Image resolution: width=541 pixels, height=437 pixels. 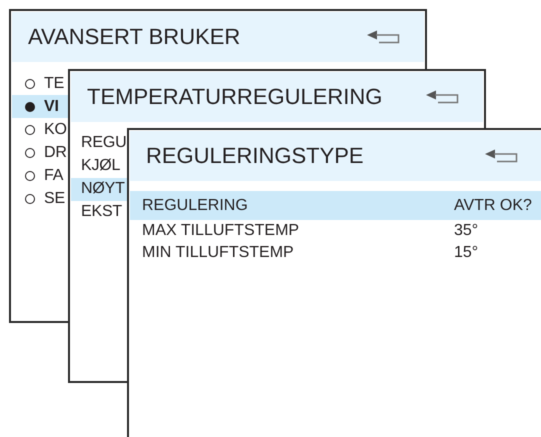 What do you see at coordinates (466, 253) in the screenshot?
I see `setting-value: 15°` at bounding box center [466, 253].